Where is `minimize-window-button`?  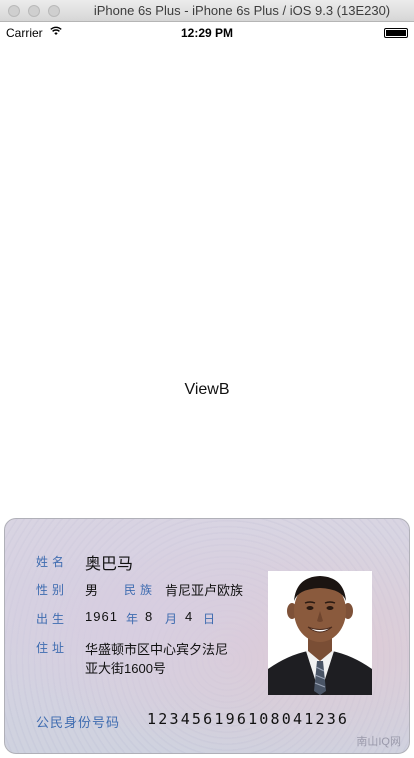 minimize-window-button is located at coordinates (34, 11).